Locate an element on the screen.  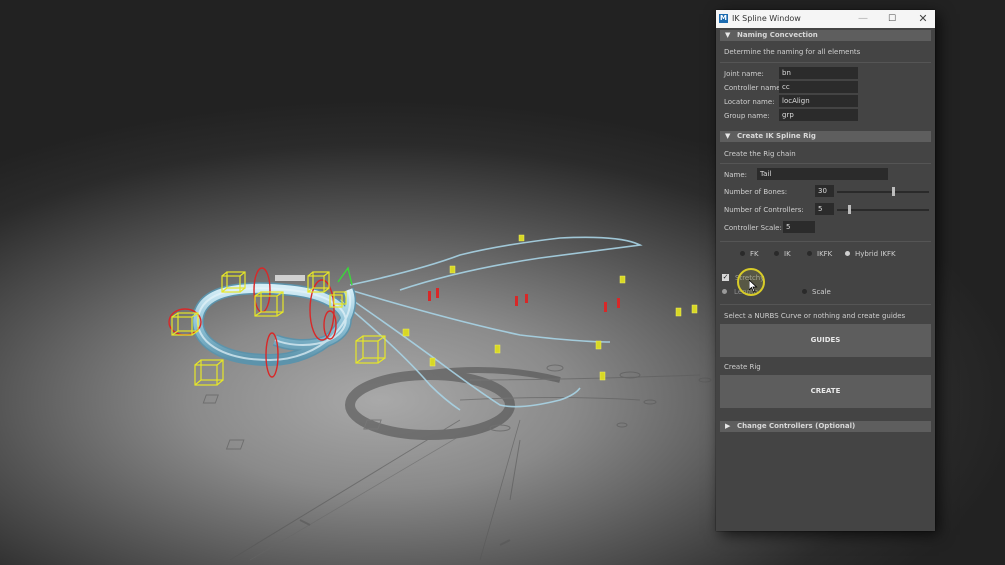
rig-type-ik-label: IK is located at coordinates (787, 254).